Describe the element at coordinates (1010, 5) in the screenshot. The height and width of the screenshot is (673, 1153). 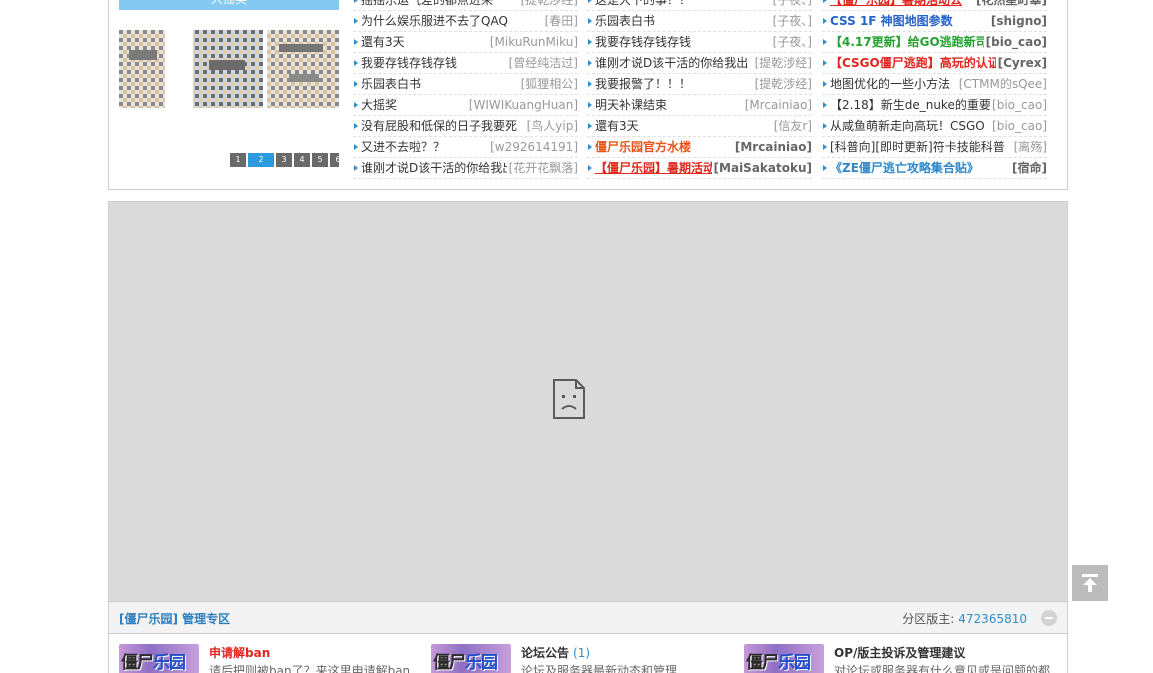
I see `news-author: [花然星町辜]` at that location.